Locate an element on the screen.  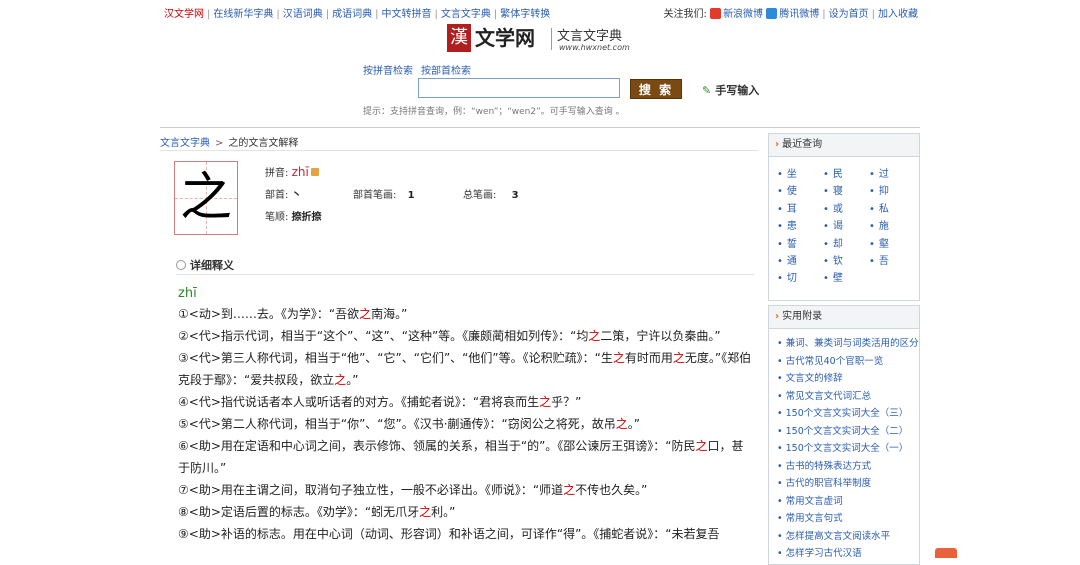
speaker-icon is located at coordinates (314, 172).